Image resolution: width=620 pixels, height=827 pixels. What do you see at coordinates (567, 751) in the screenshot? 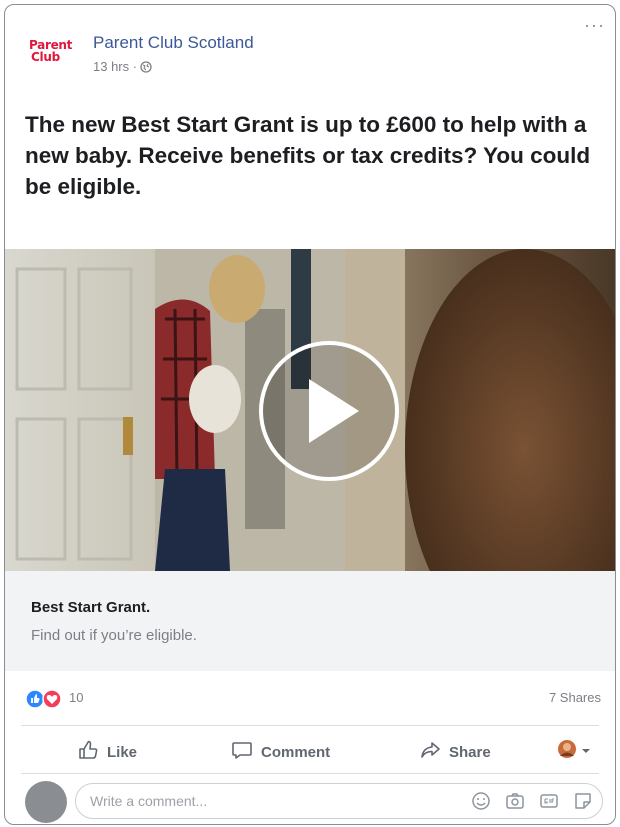
I see `profile-mini-avatar` at bounding box center [567, 751].